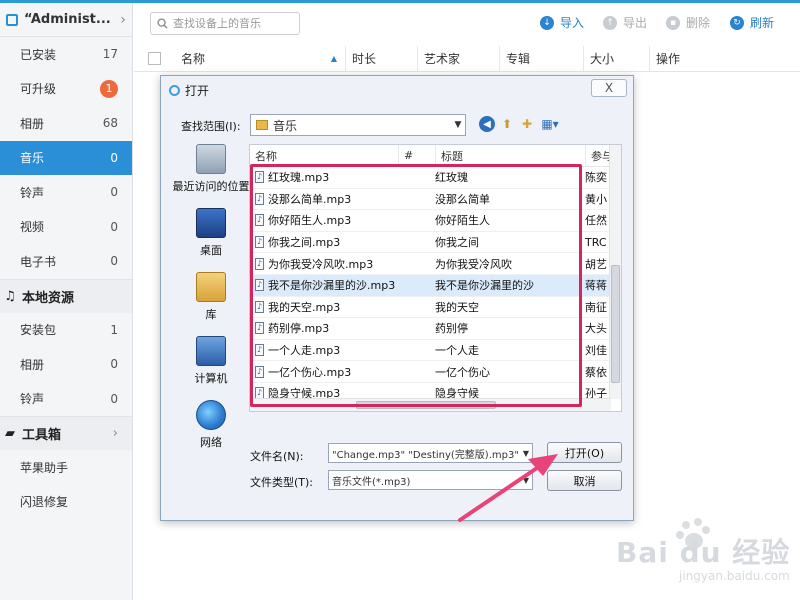  I want to click on column-label: 艺术家, so click(442, 59).